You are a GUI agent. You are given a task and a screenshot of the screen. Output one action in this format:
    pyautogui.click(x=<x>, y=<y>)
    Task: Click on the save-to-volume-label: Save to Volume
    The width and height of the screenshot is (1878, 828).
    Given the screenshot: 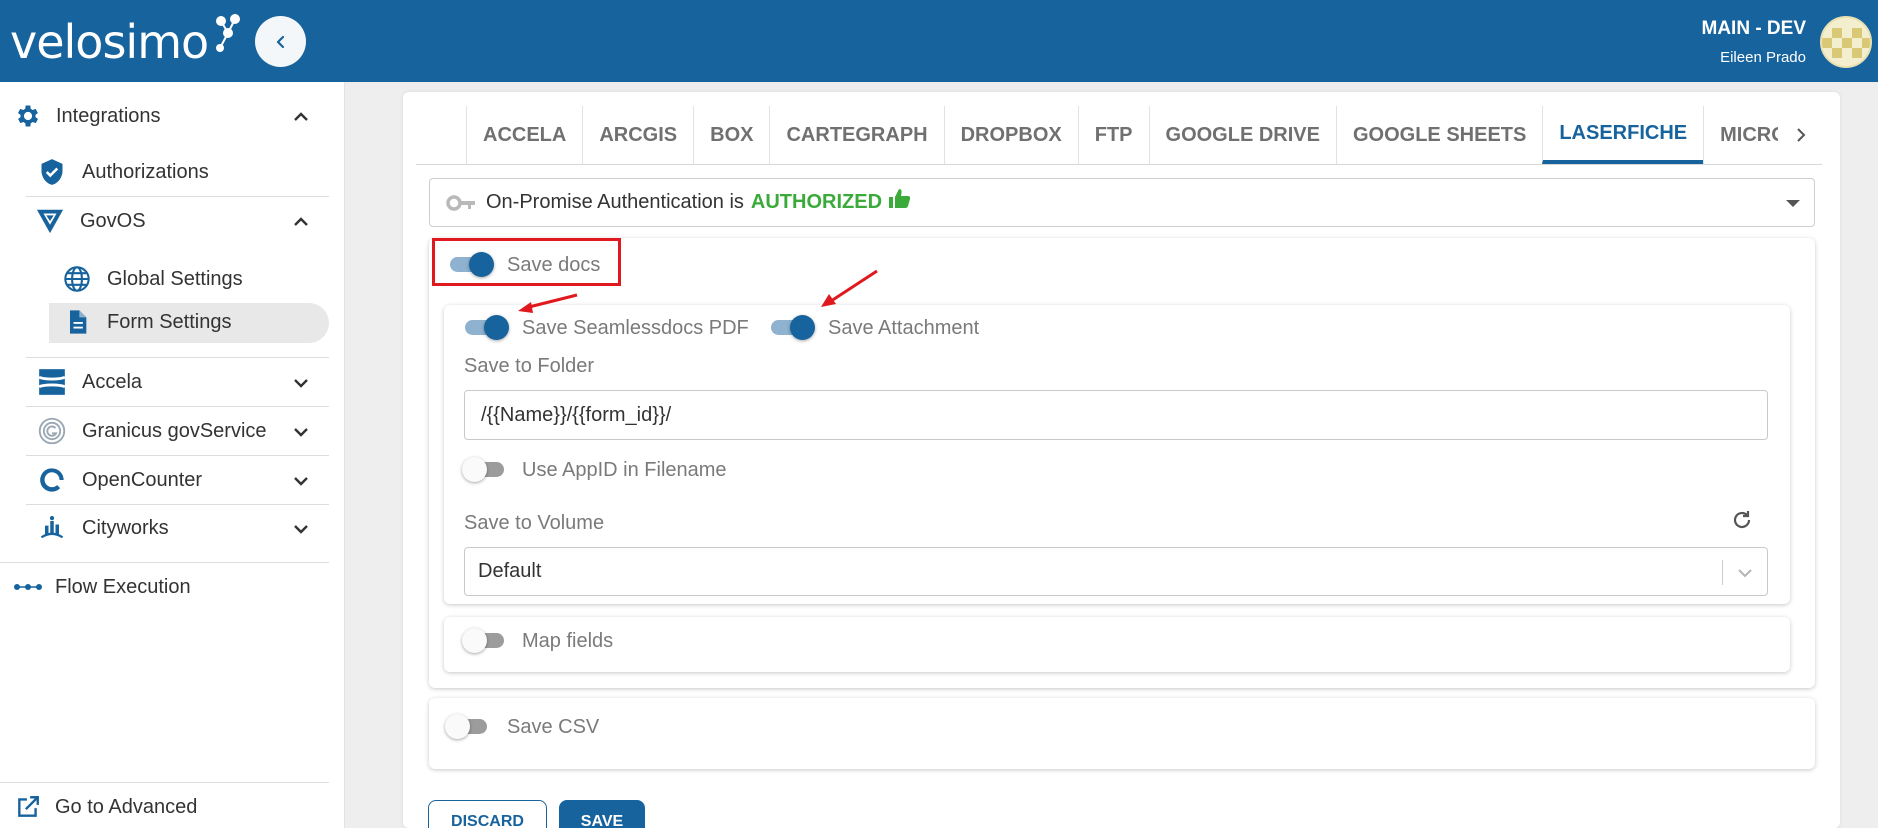 What is the action you would take?
    pyautogui.click(x=534, y=523)
    